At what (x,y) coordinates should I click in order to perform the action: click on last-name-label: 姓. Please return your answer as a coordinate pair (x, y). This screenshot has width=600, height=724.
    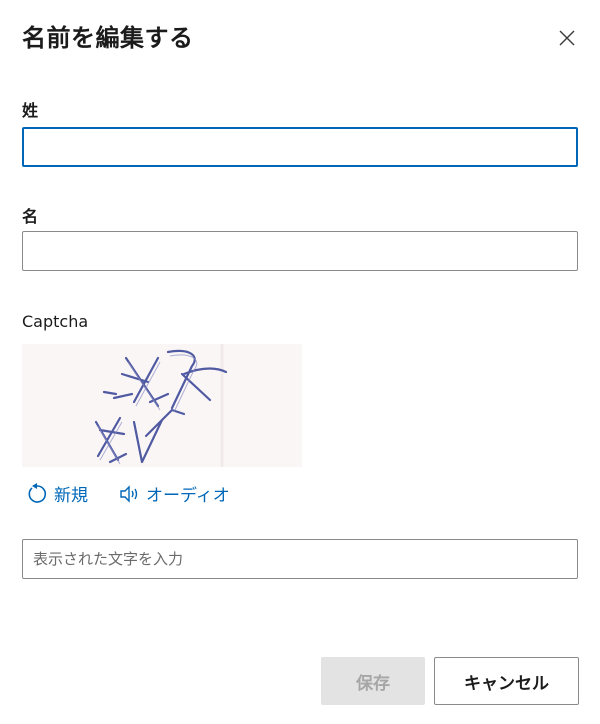
    Looking at the image, I should click on (30, 110).